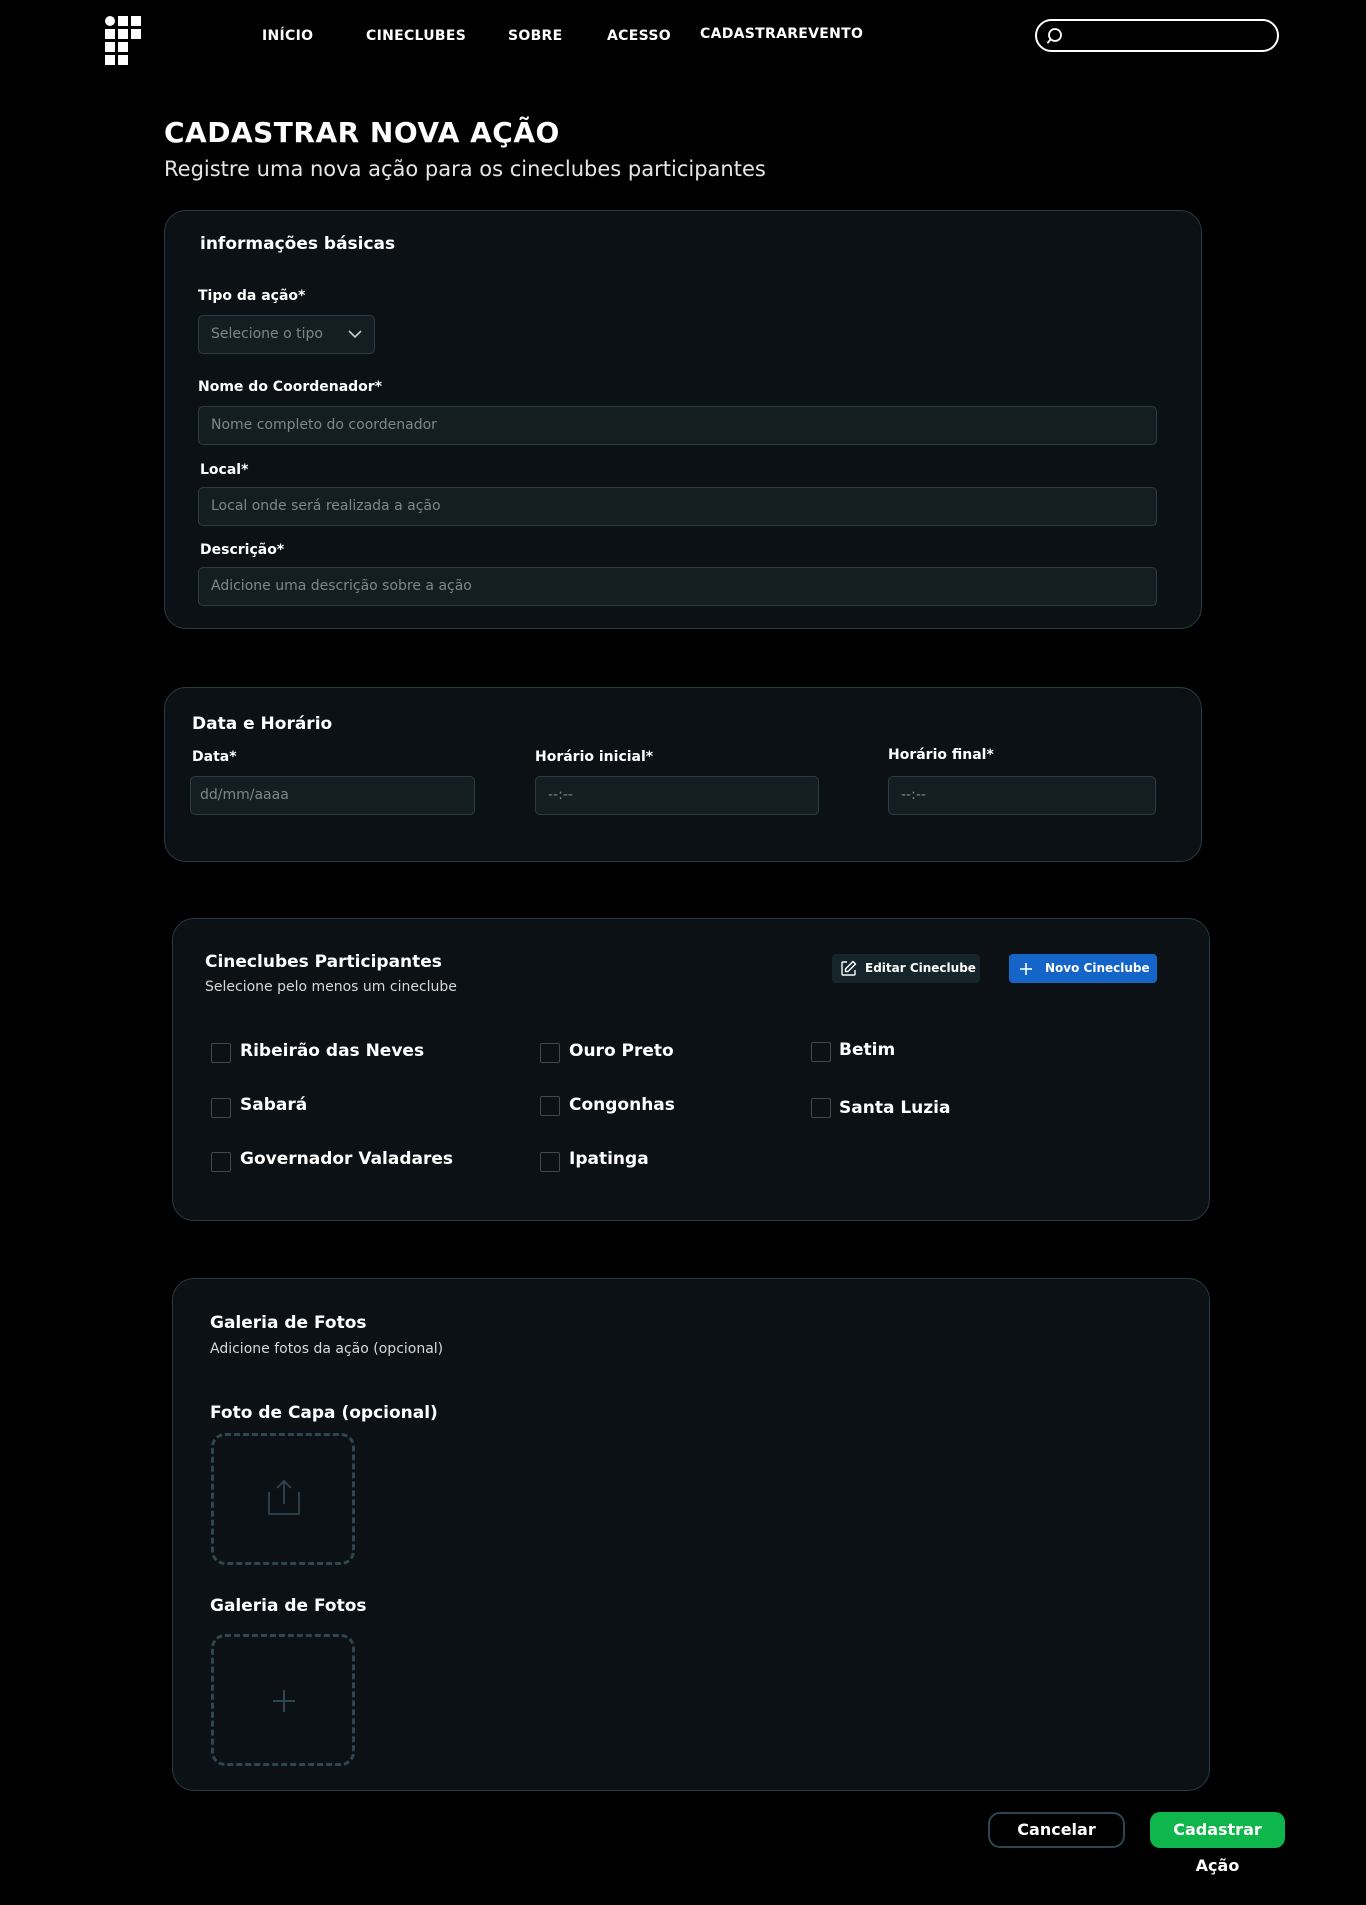  What do you see at coordinates (221, 1053) in the screenshot?
I see `checkbox-ribeirao-das-neves` at bounding box center [221, 1053].